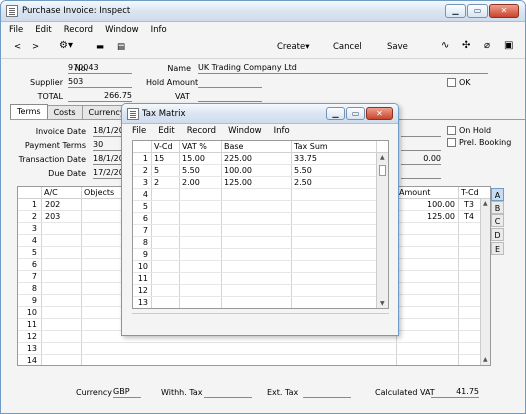 This screenshot has height=414, width=526. Describe the element at coordinates (238, 170) in the screenshot. I see `base-cell: 100.00` at that location.